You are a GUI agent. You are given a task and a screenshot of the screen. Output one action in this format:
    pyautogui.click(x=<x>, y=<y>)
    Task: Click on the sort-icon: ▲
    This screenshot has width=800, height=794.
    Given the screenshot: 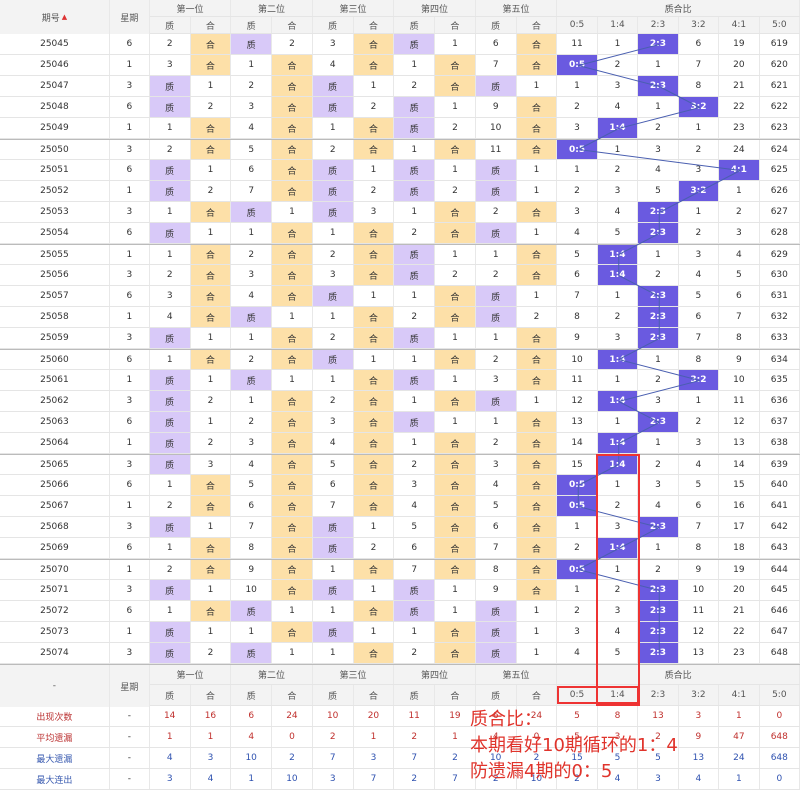 What is the action you would take?
    pyautogui.click(x=64, y=17)
    